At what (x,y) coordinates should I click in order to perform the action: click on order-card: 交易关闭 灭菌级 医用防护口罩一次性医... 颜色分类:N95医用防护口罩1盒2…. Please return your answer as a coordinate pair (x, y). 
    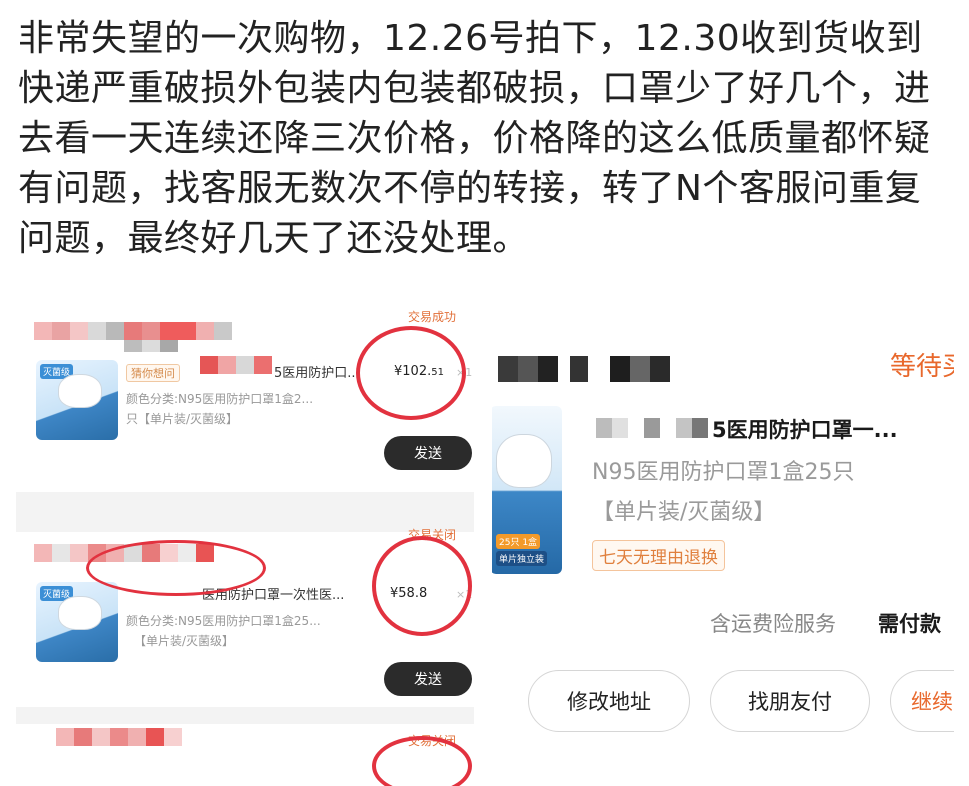
    Looking at the image, I should click on (245, 617).